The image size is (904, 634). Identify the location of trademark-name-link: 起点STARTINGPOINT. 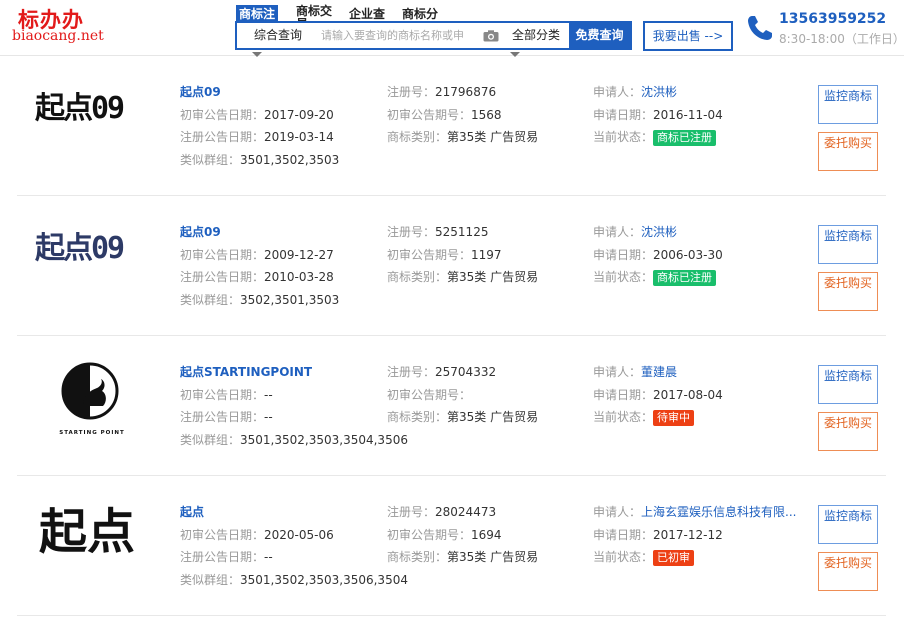
(246, 372).